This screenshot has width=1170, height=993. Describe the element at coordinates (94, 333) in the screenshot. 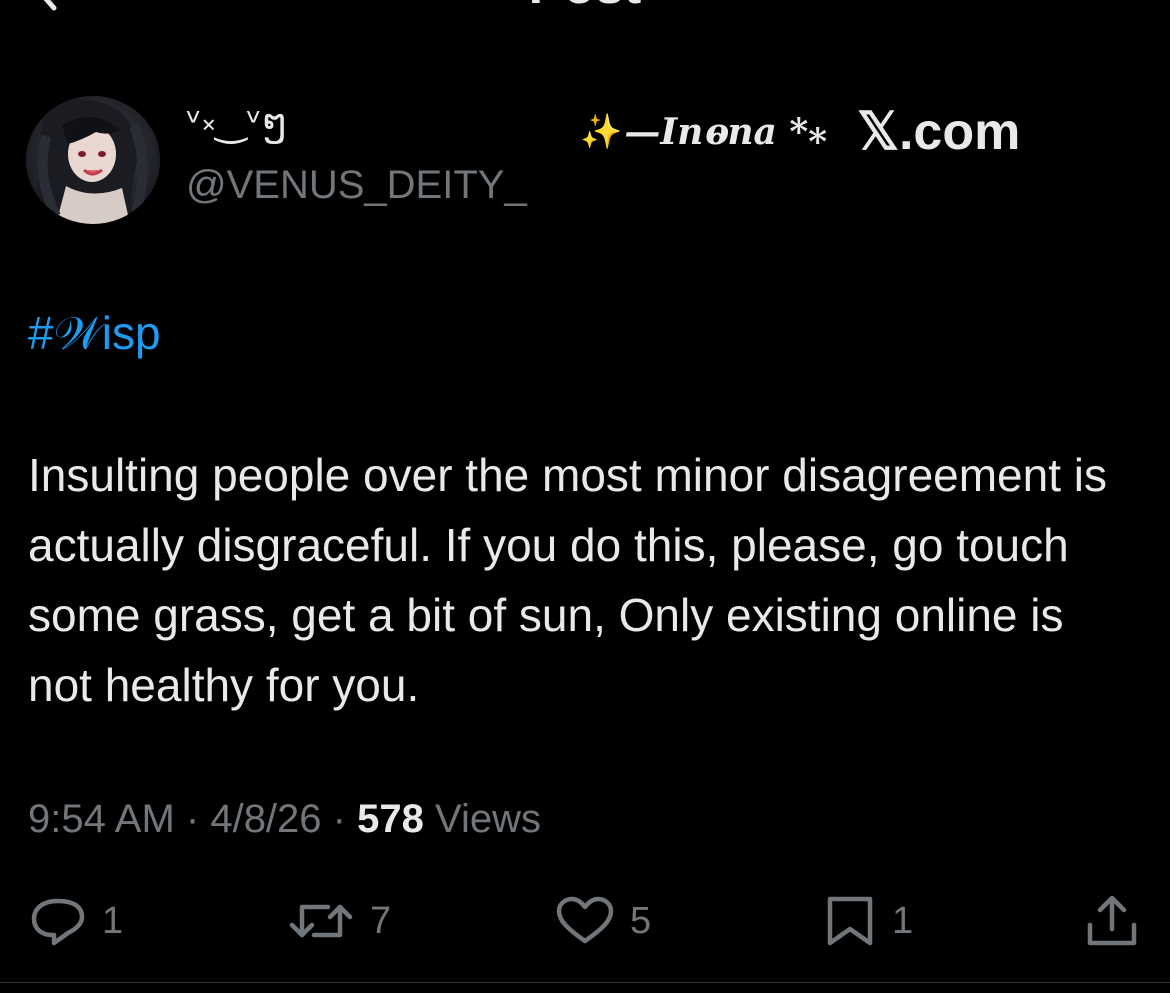

I see `hashtag-link: #𝒲isp` at that location.